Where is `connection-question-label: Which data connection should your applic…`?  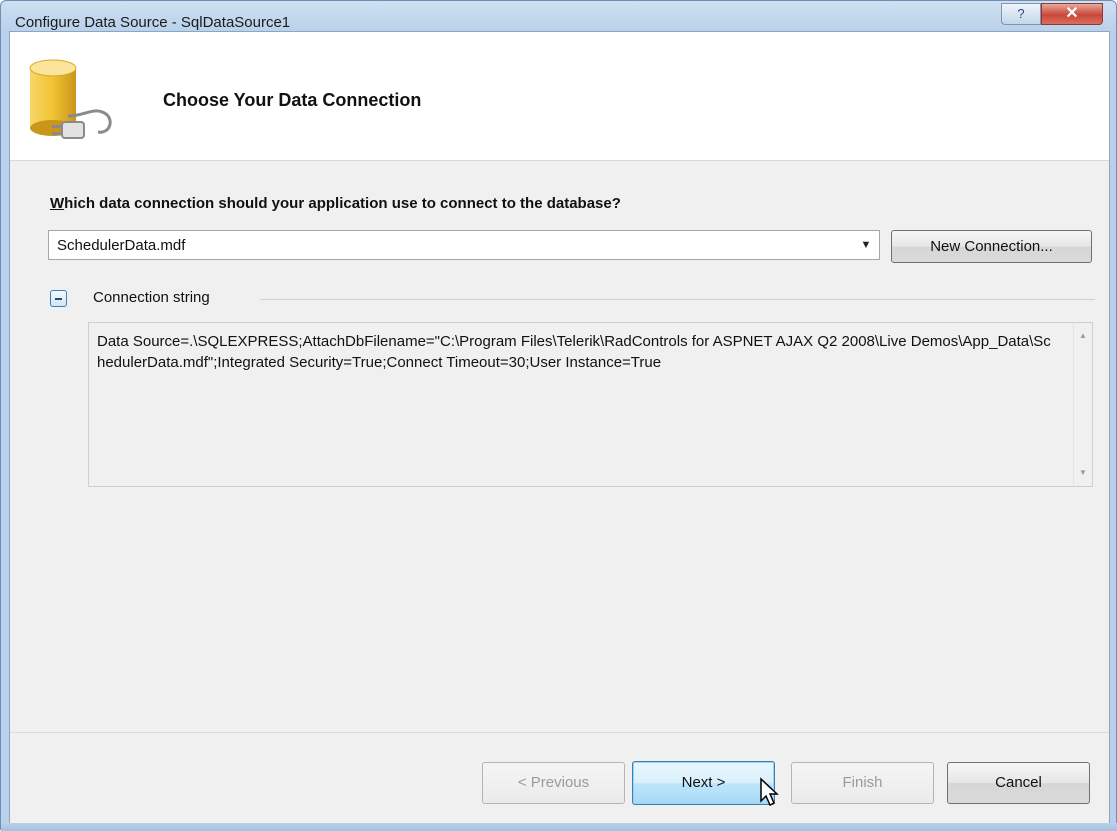
connection-question-label: Which data connection should your applic… is located at coordinates (335, 203).